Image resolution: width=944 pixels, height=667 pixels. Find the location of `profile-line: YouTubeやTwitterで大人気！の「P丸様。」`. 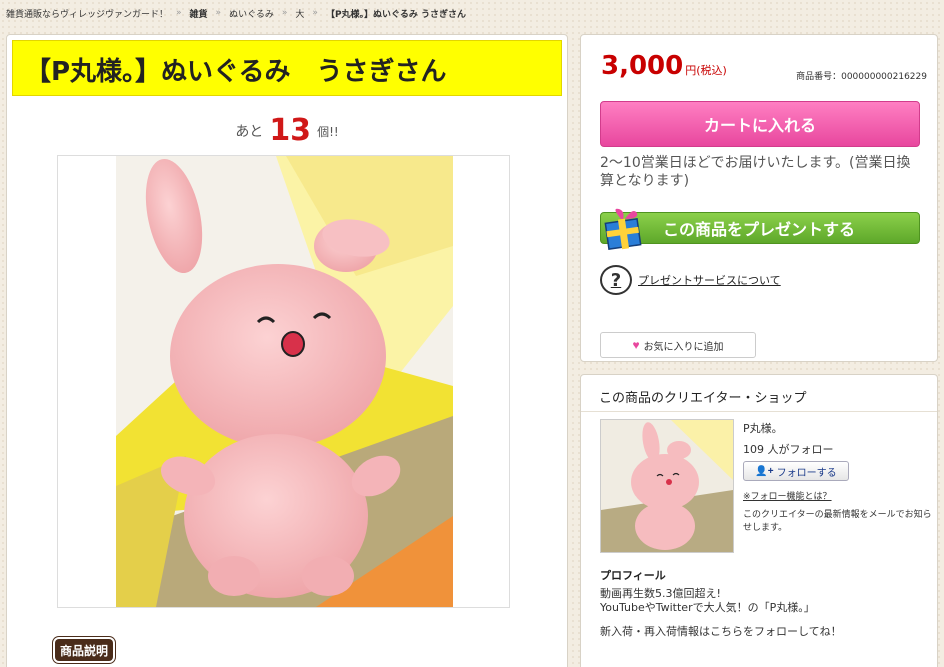

profile-line: YouTubeやTwitterで大人気！の「P丸様。」 is located at coordinates (707, 607).